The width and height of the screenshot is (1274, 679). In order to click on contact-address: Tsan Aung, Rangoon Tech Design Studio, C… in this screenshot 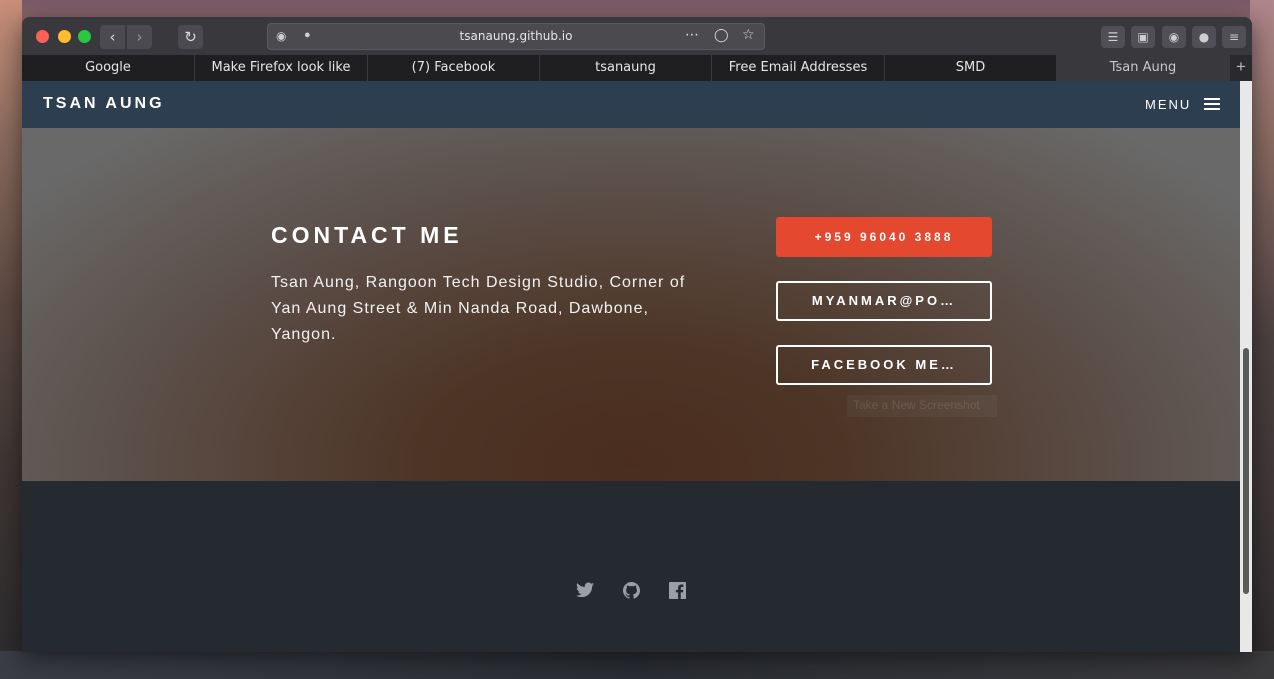, I will do `click(478, 308)`.